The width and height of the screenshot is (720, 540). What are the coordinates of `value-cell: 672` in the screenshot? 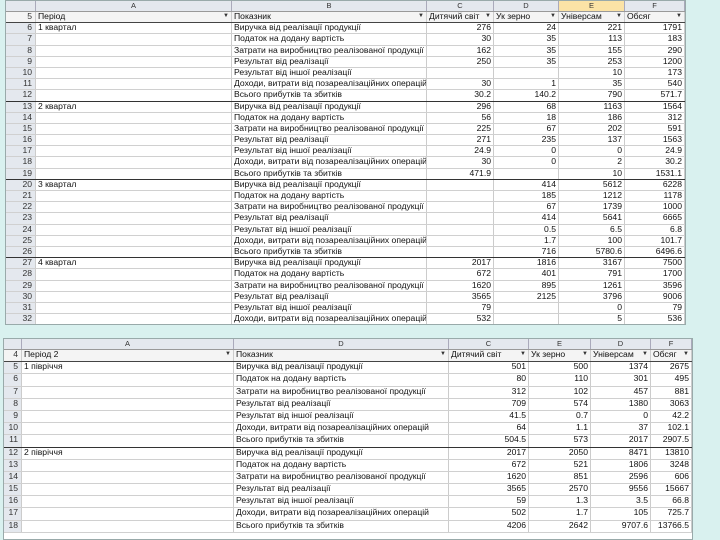 It's located at (460, 274).